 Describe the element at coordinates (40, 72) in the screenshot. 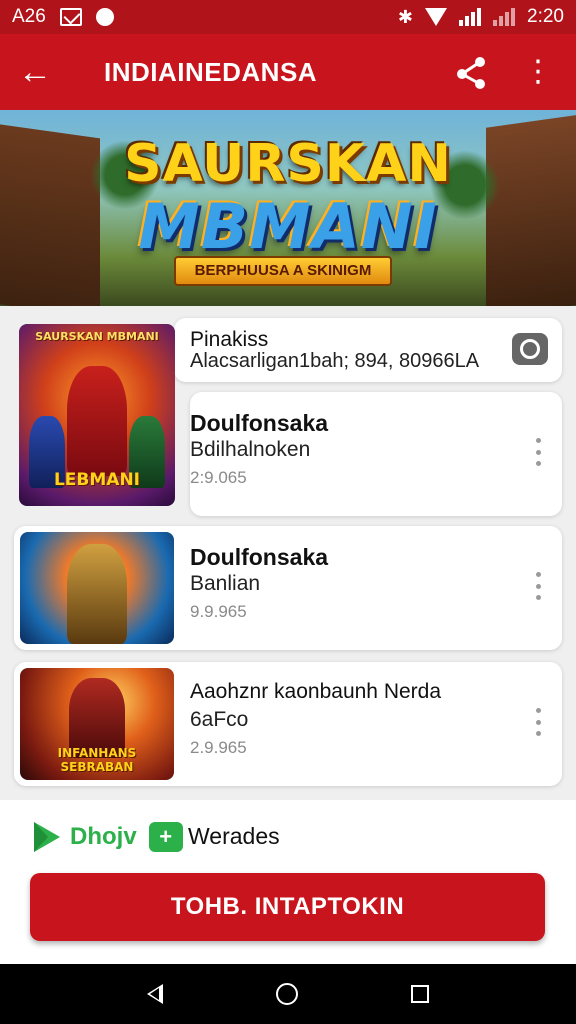

I see `arrow-back-icon: ←` at that location.